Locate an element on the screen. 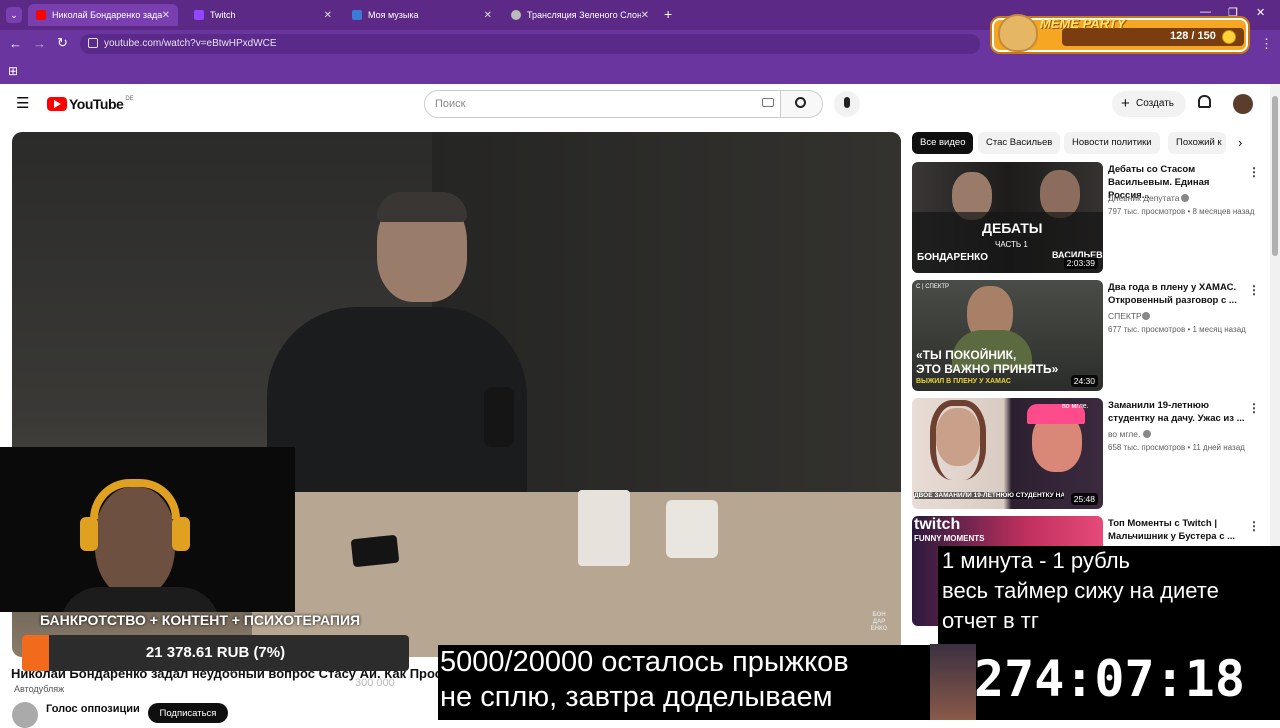 The height and width of the screenshot is (728, 1280). channel-avatar is located at coordinates (25, 715).